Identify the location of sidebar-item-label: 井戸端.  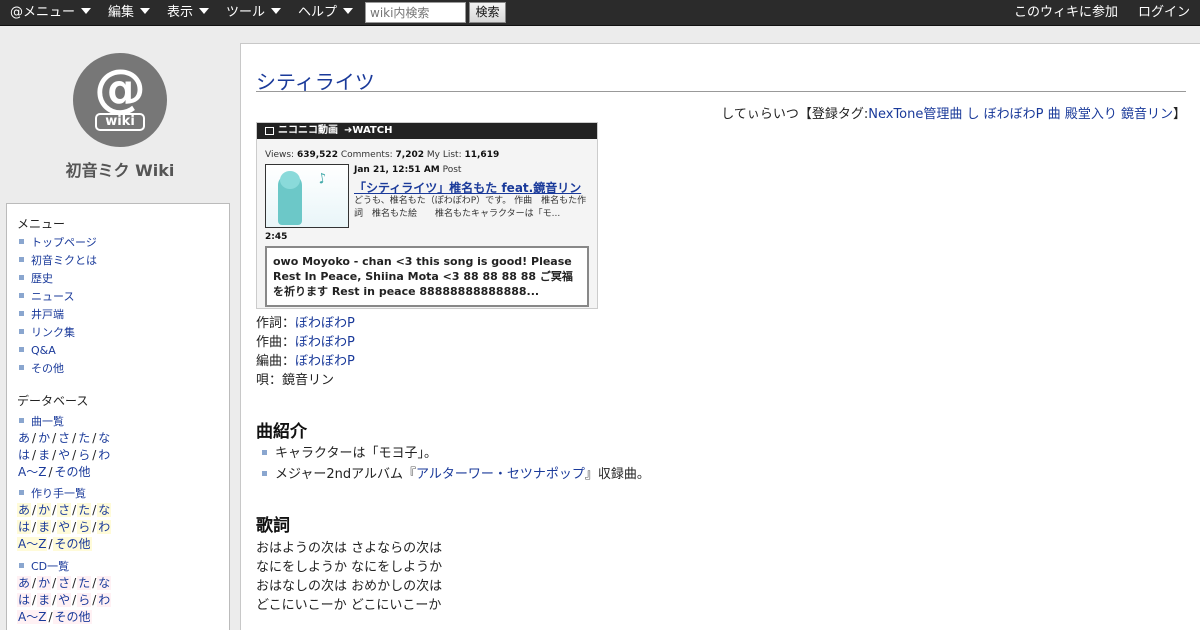
(47, 314).